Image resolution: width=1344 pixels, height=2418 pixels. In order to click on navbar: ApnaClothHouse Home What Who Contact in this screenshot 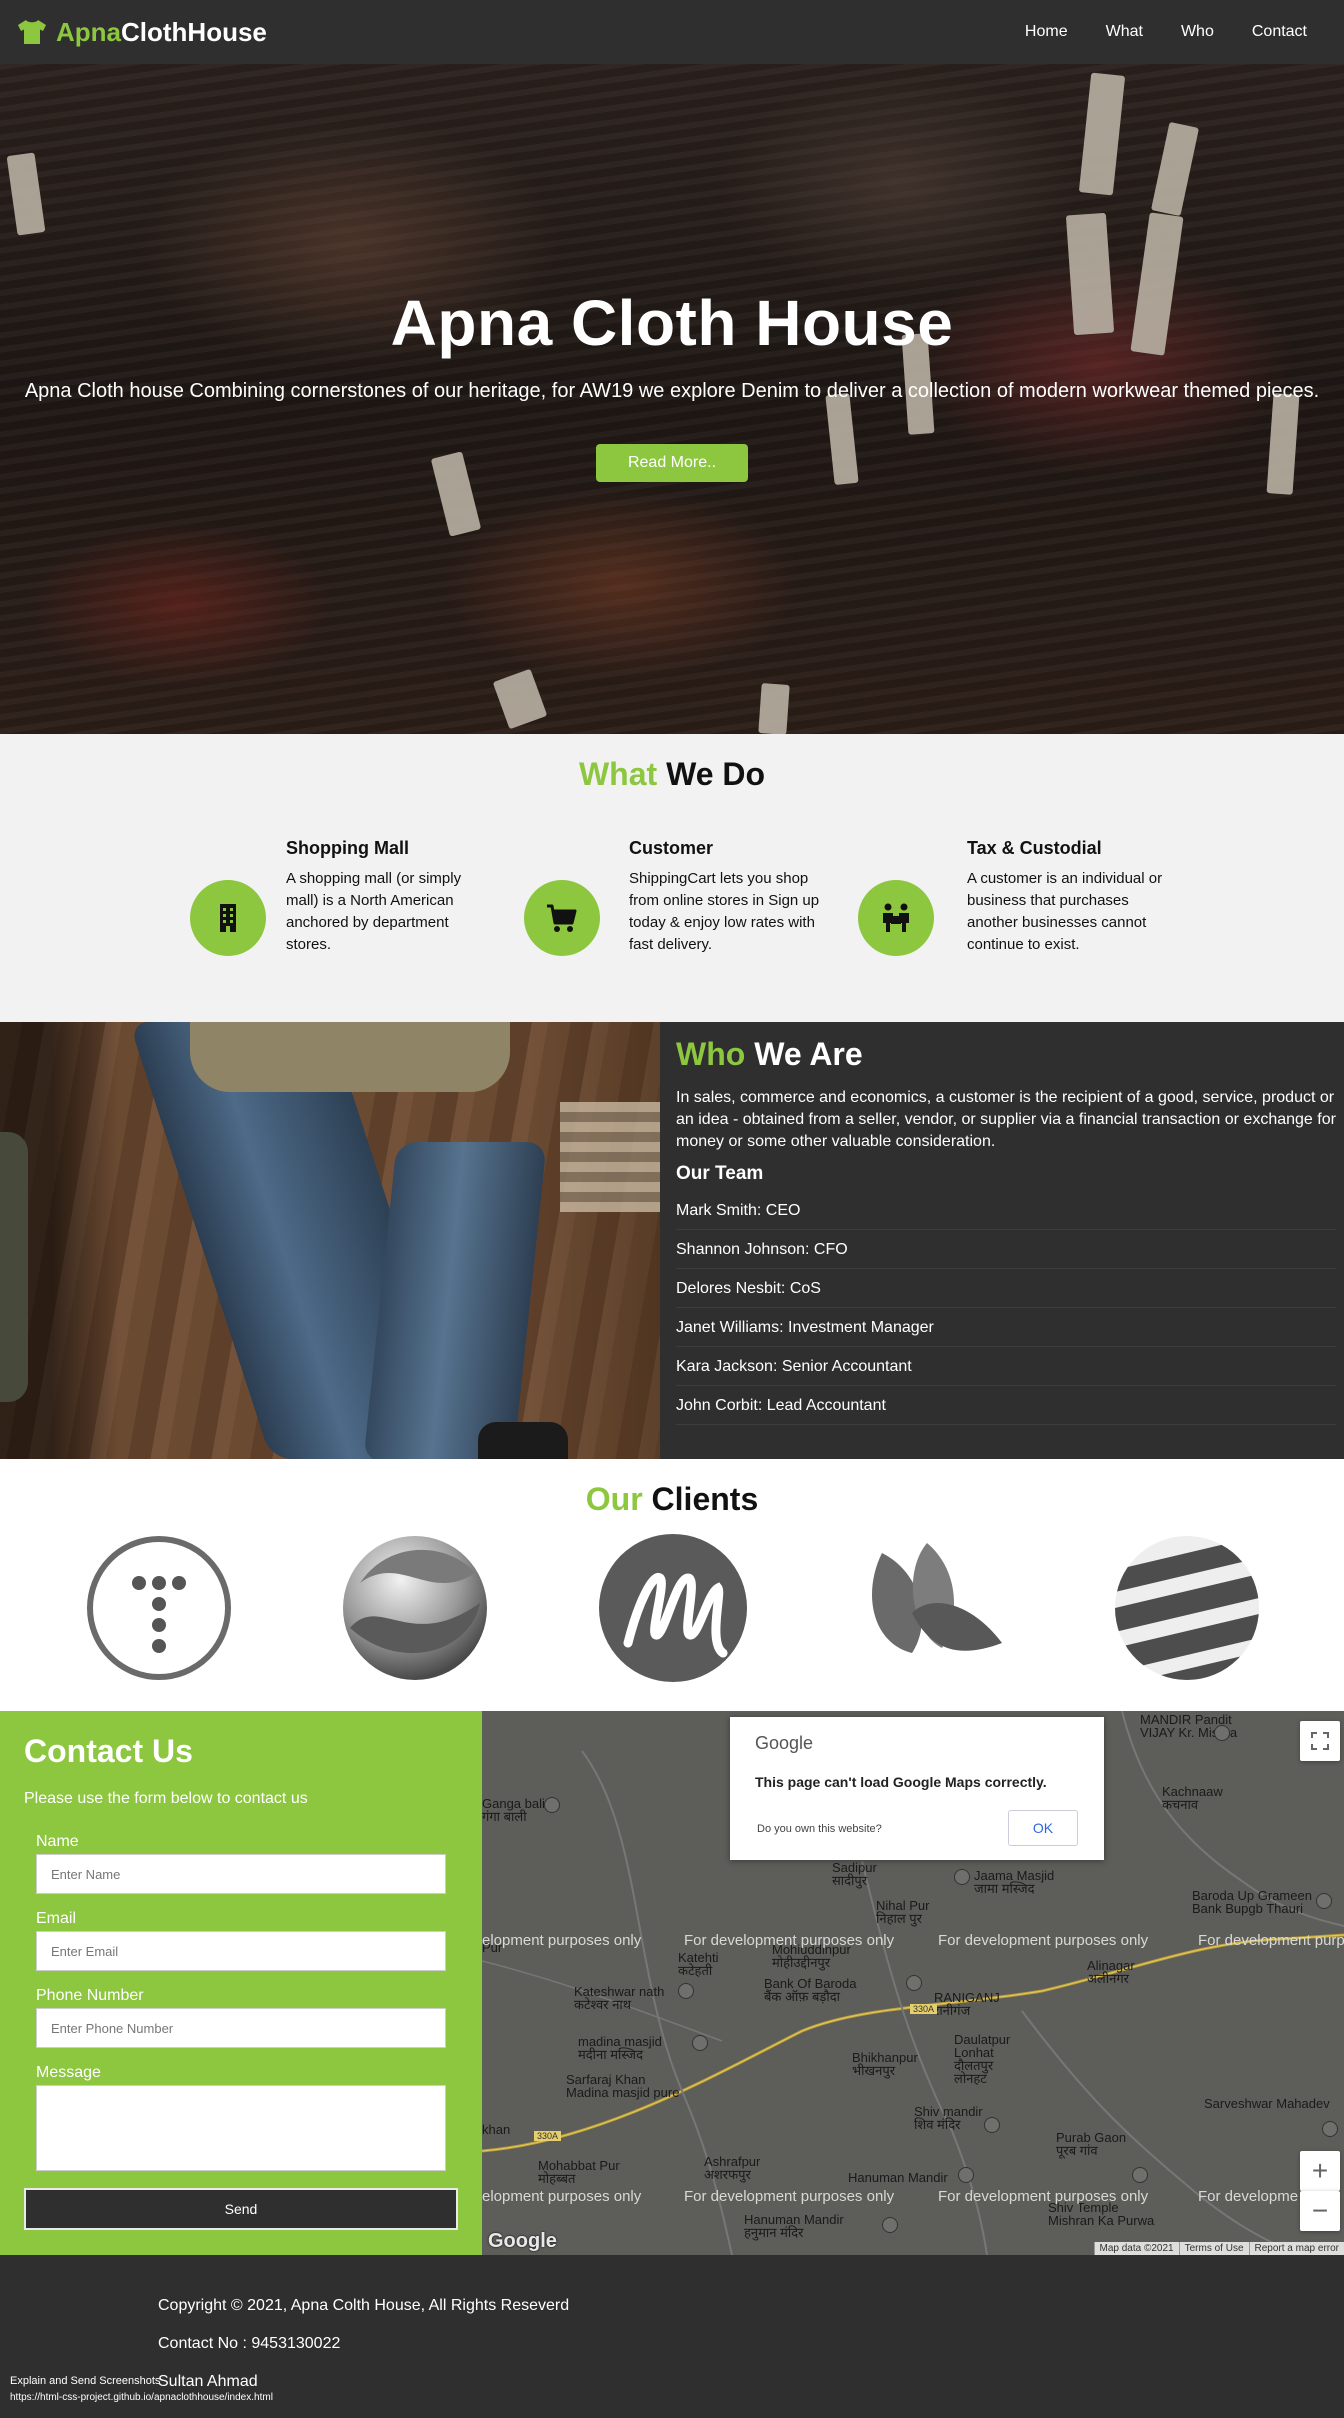, I will do `click(672, 32)`.